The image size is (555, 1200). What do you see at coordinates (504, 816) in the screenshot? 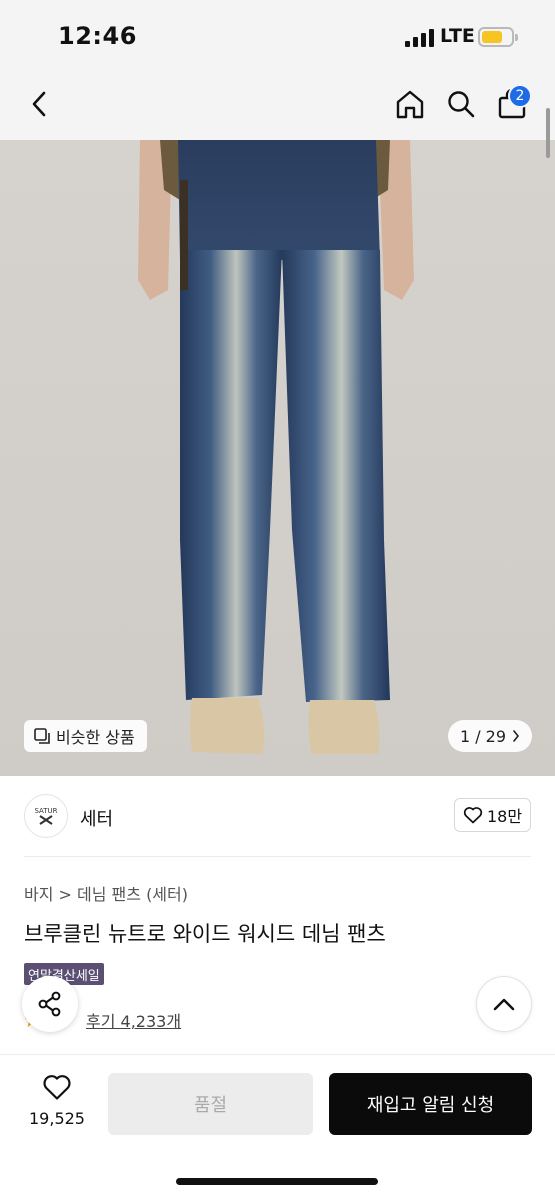
I see `brand-like-count: 18만` at bounding box center [504, 816].